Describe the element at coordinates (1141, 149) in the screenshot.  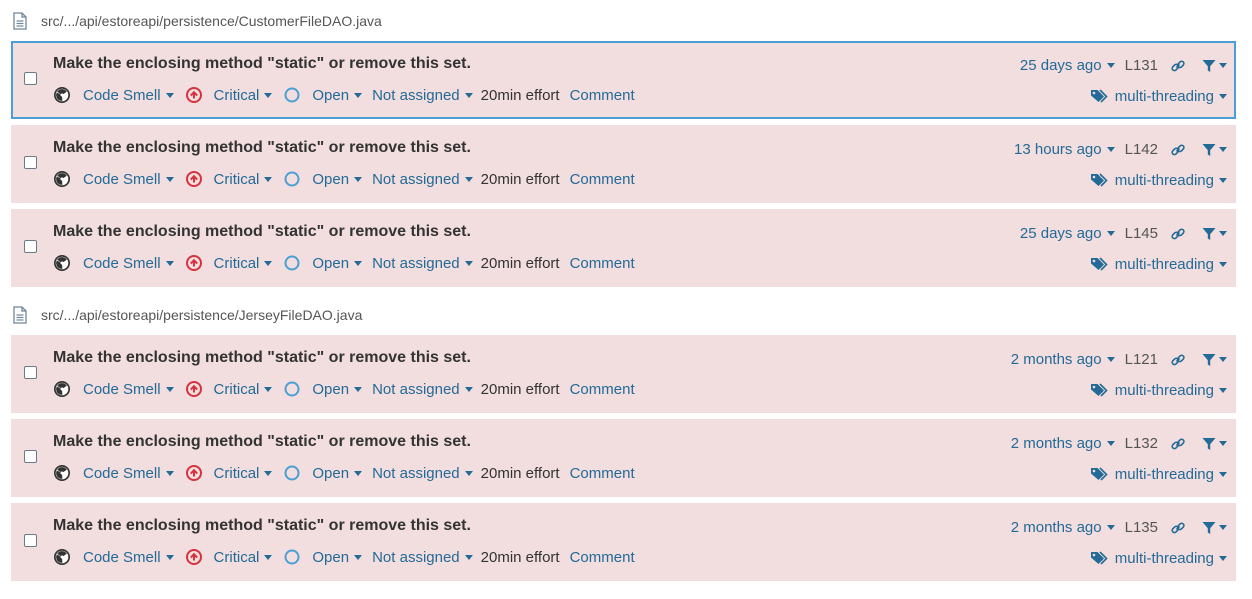
I see `line-number: L142` at that location.